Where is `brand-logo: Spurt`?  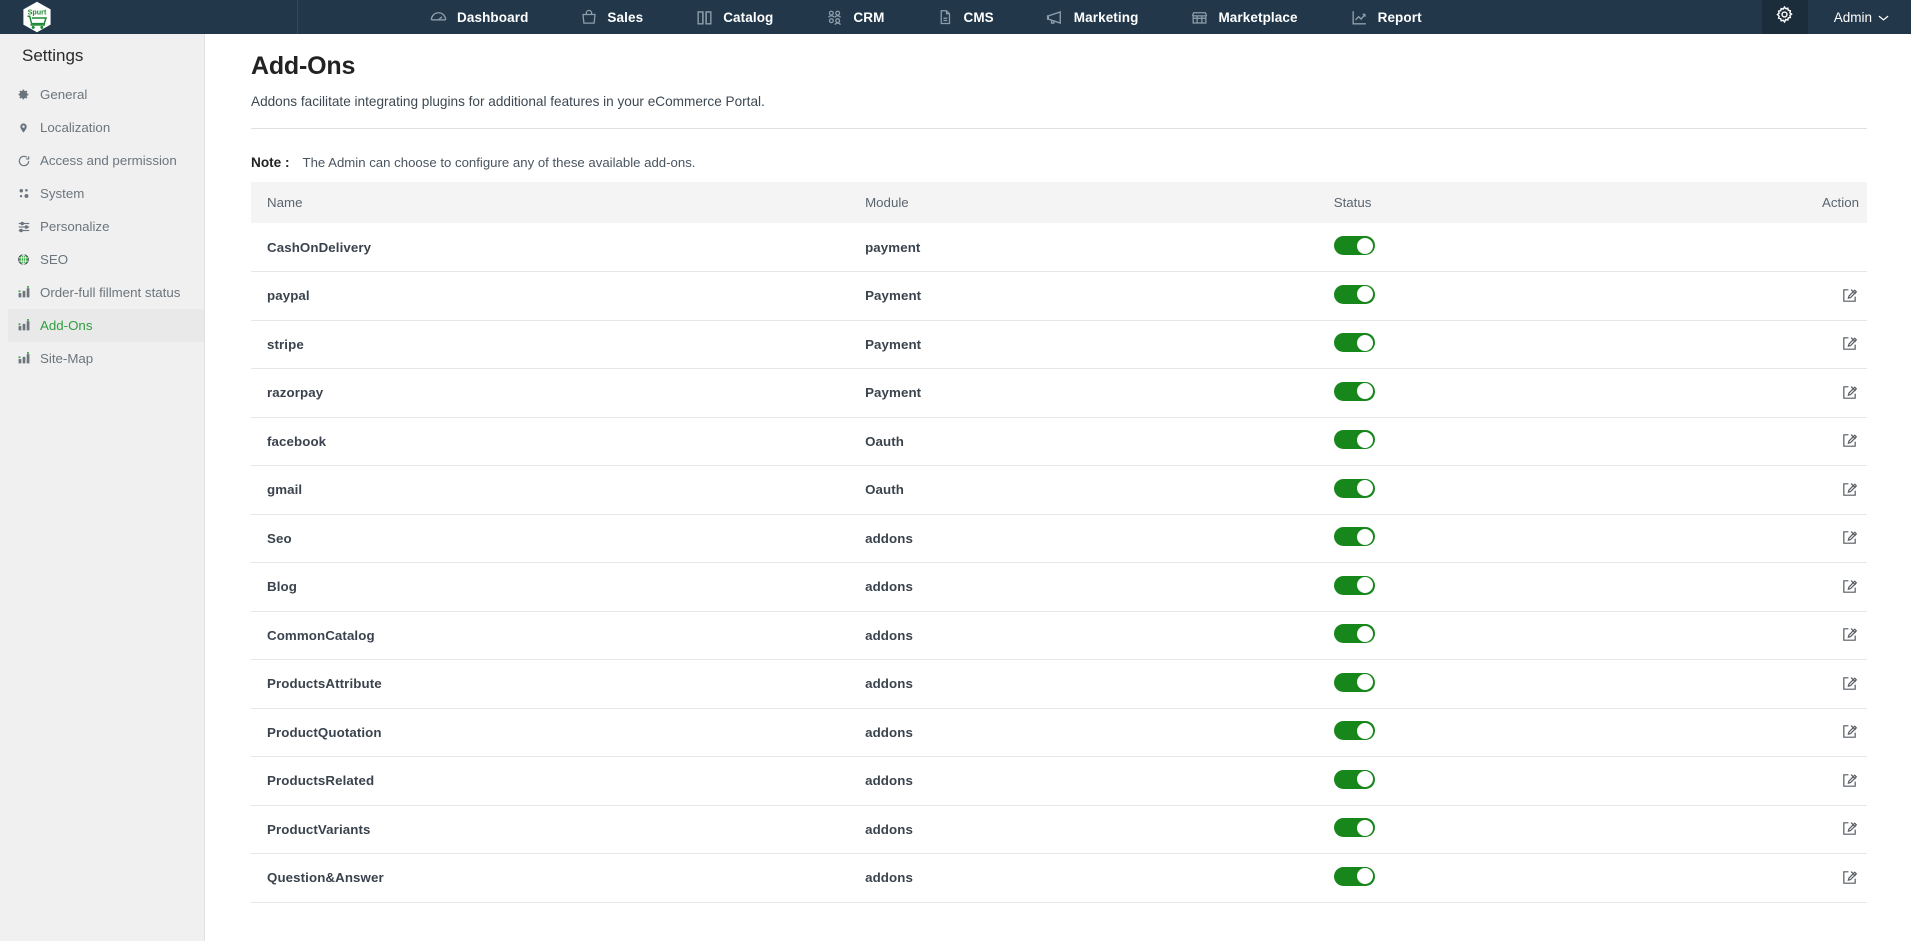
brand-logo: Spurt is located at coordinates (149, 17).